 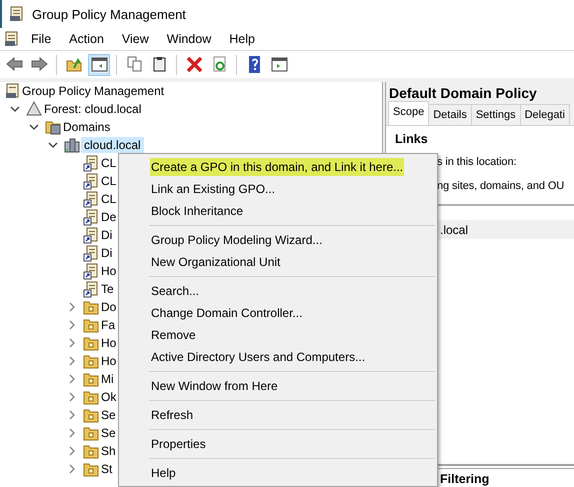 What do you see at coordinates (86, 39) in the screenshot?
I see `menu-item: Action` at bounding box center [86, 39].